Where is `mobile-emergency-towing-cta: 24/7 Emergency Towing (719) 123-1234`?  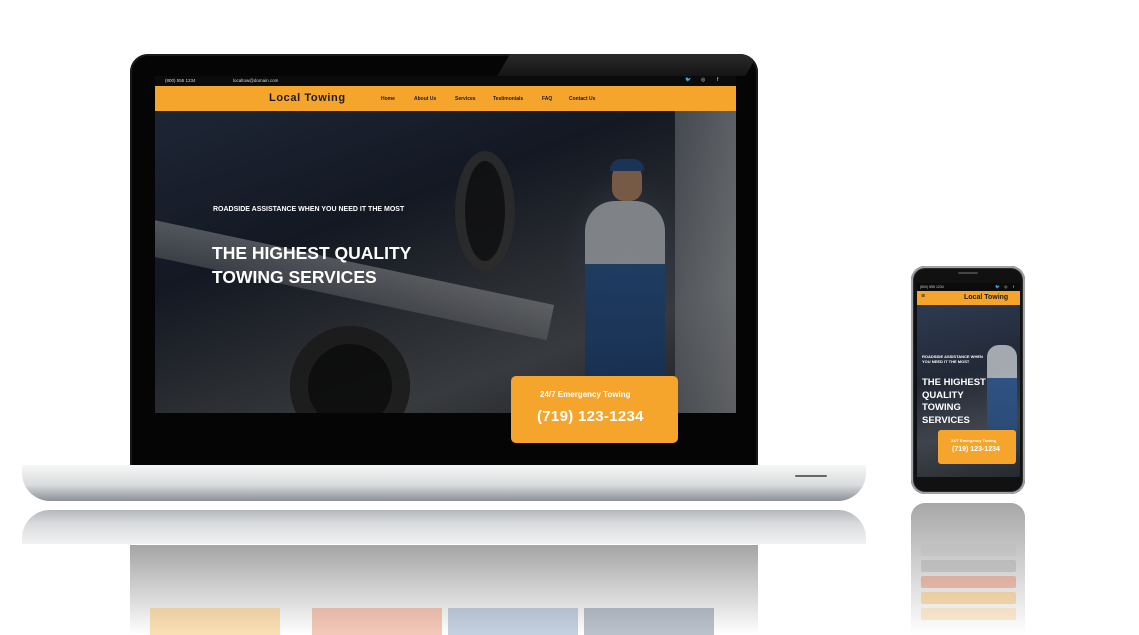 mobile-emergency-towing-cta: 24/7 Emergency Towing (719) 123-1234 is located at coordinates (977, 447).